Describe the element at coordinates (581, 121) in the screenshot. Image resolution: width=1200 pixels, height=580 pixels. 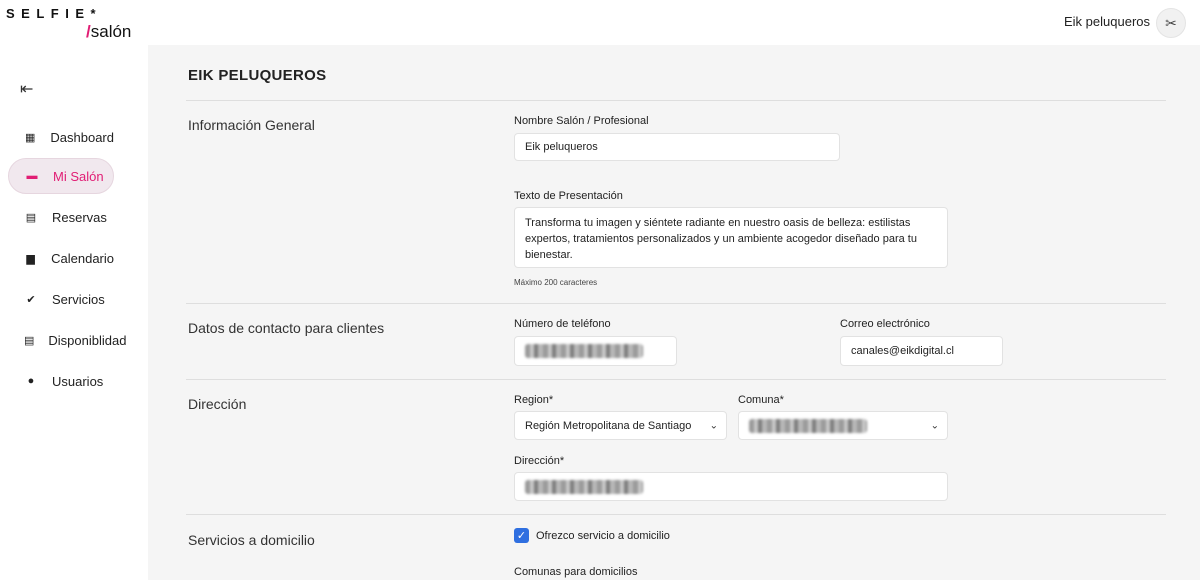
I see `salon-name-label: Nombre Salón / Profesional` at that location.